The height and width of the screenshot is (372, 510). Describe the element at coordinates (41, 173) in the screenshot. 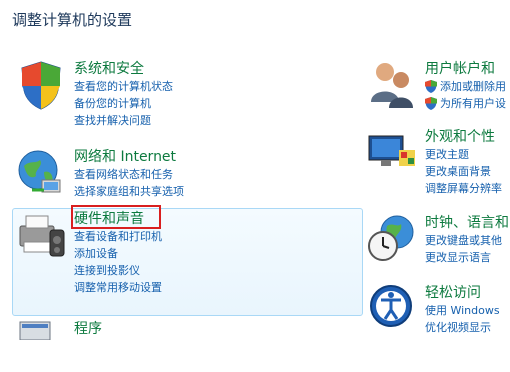

I see `globe-network-icon` at that location.